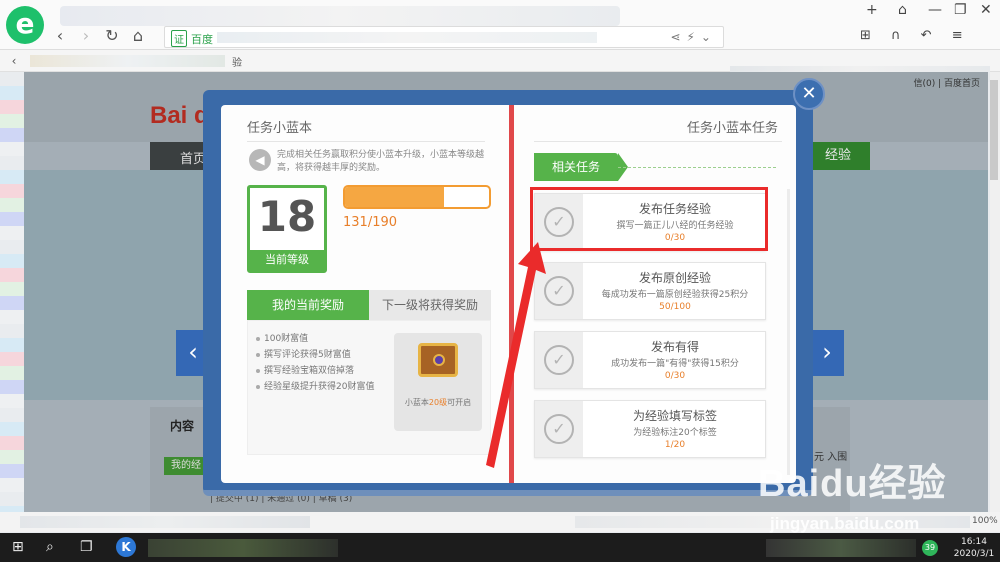 Image resolution: width=1000 pixels, height=562 pixels. What do you see at coordinates (459, 402) in the screenshot?
I see `chest-text-suffix: 可开启` at bounding box center [459, 402].